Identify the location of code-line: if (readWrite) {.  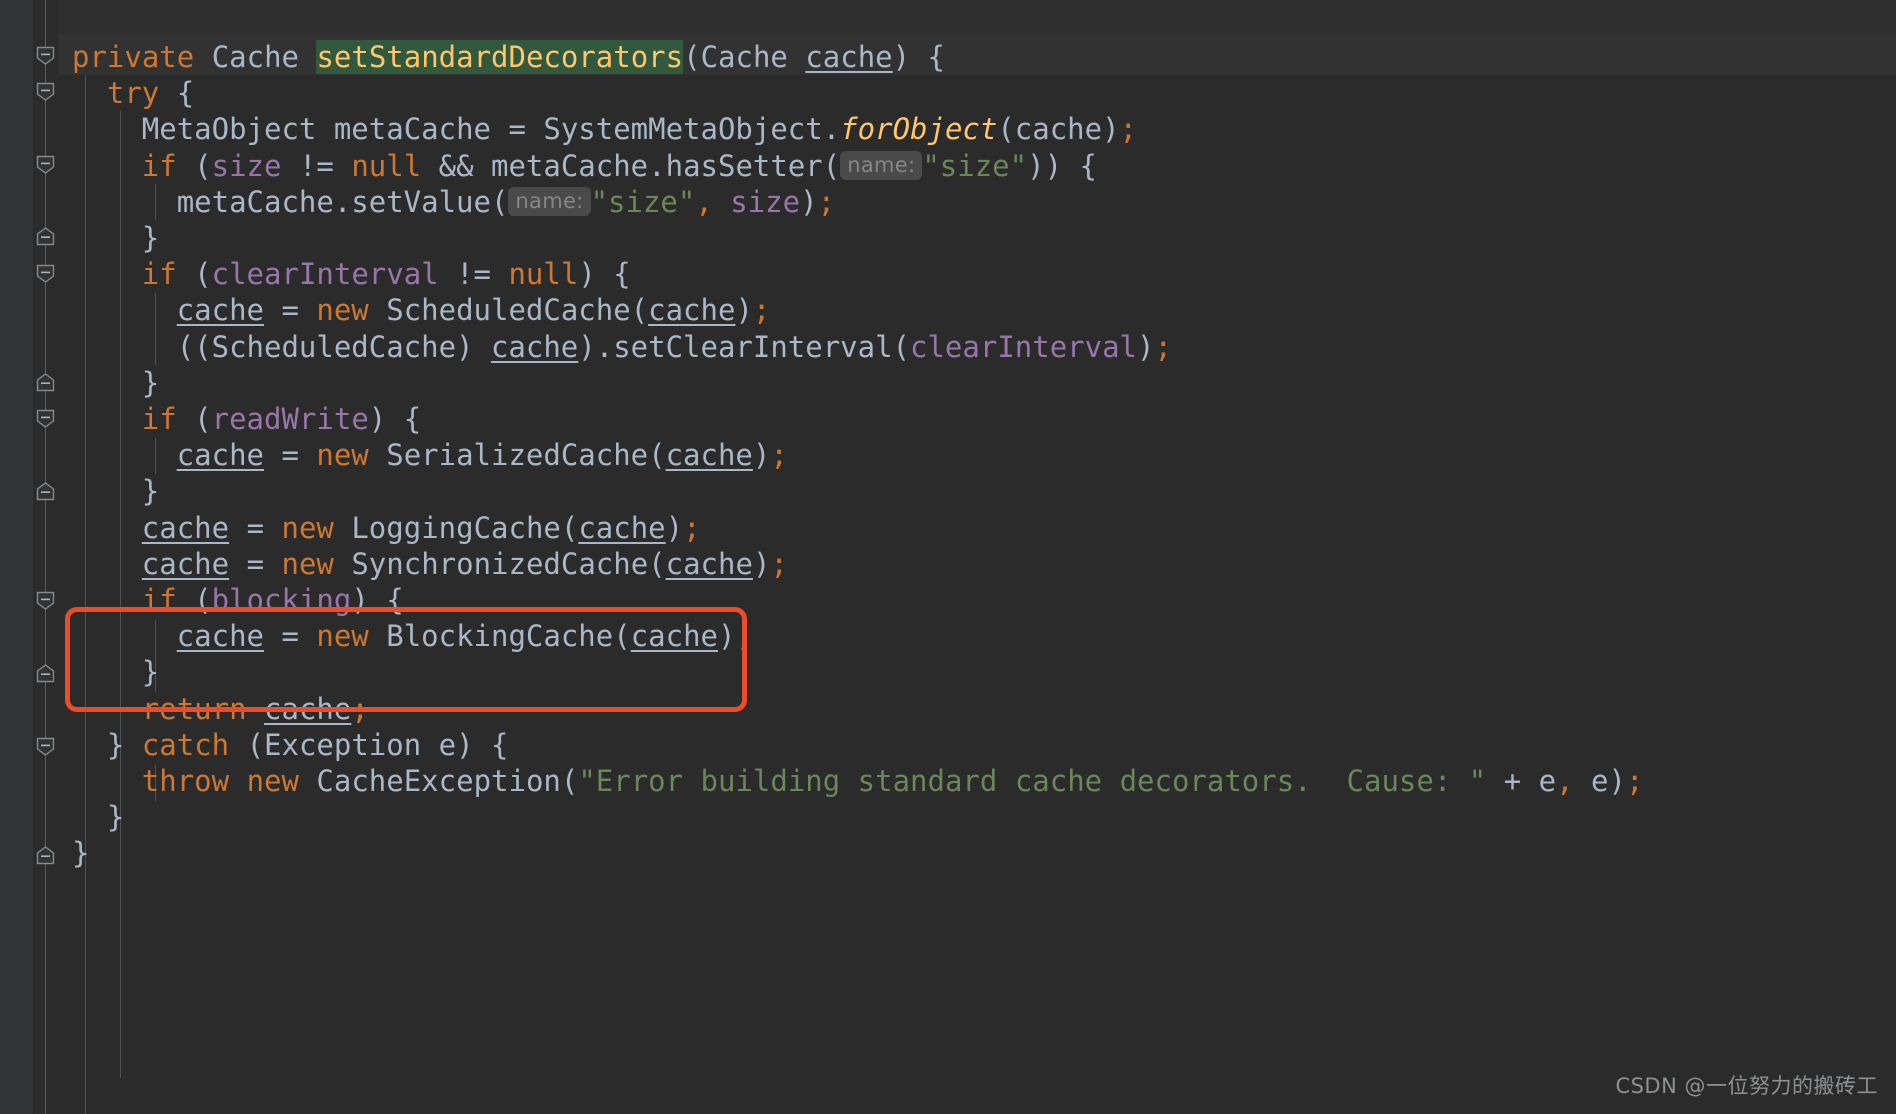
(281, 419).